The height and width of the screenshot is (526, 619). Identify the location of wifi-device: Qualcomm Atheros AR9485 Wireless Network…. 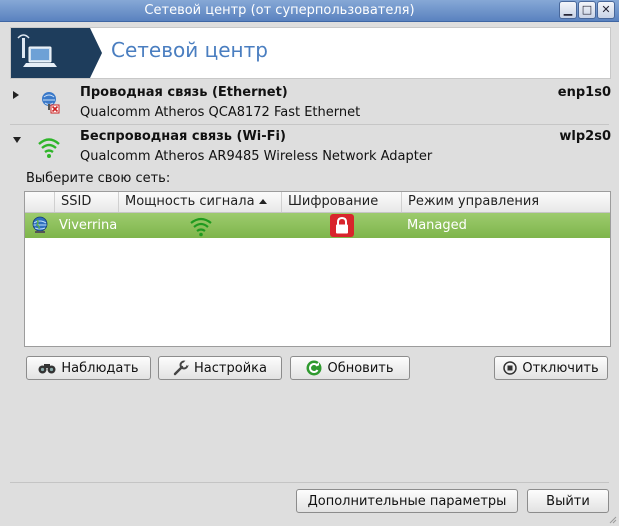
(256, 156).